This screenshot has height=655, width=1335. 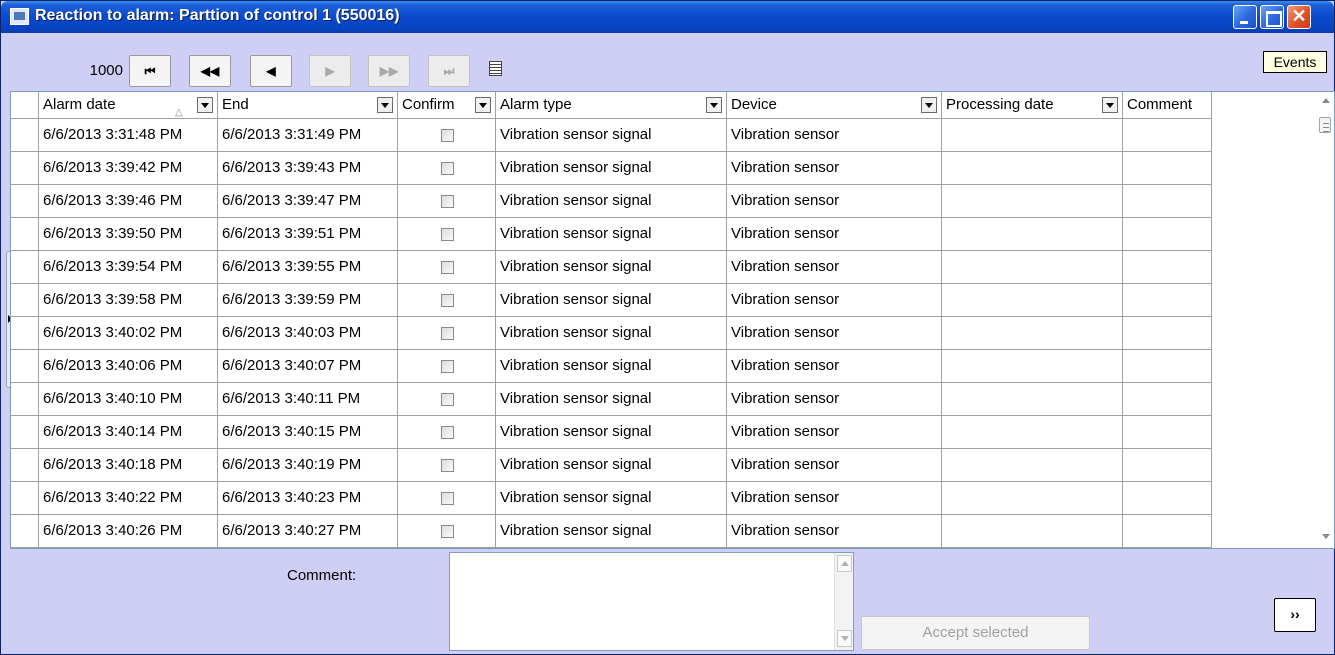 What do you see at coordinates (1272, 17) in the screenshot?
I see `maximize-button` at bounding box center [1272, 17].